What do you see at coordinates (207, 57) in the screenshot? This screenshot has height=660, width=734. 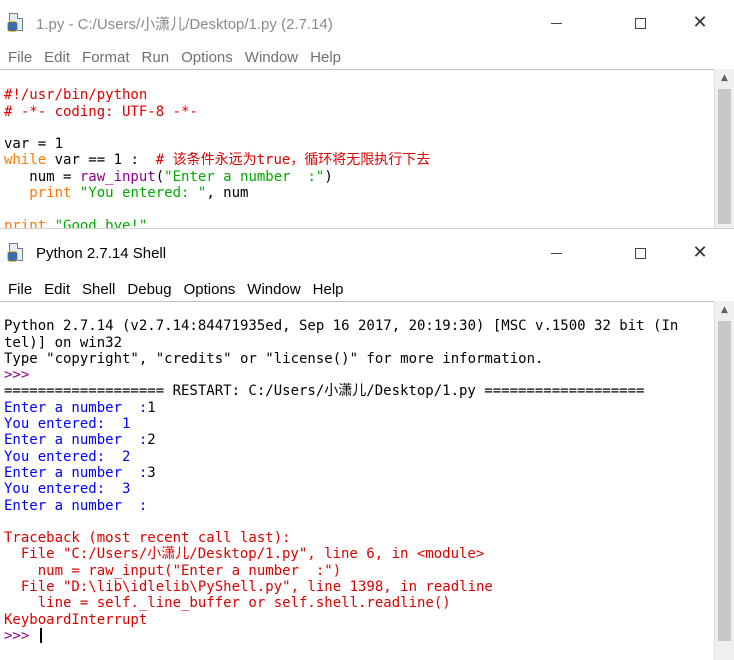 I see `editor-menu-options: Options` at bounding box center [207, 57].